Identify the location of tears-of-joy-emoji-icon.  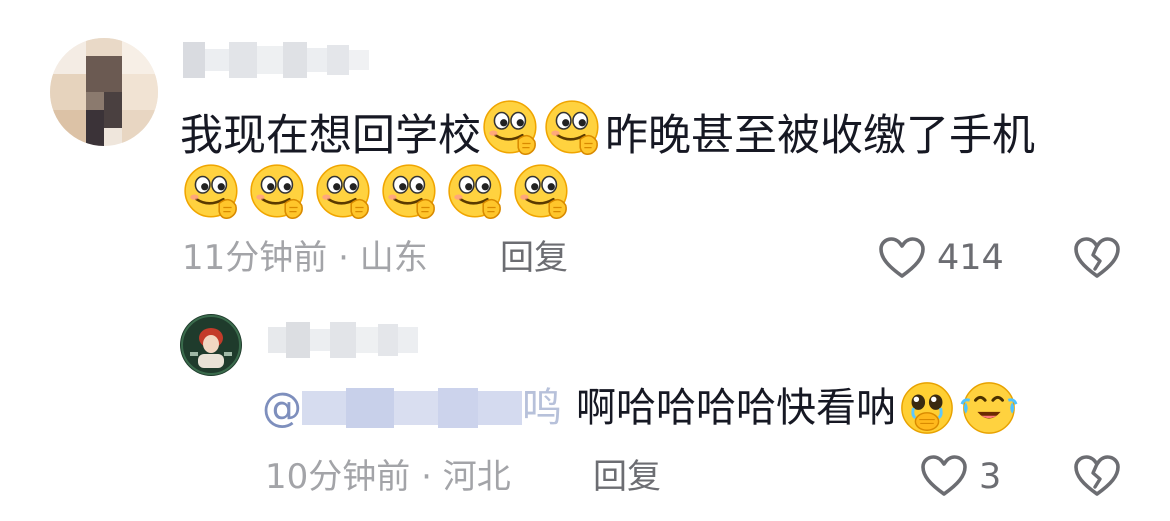
(989, 408).